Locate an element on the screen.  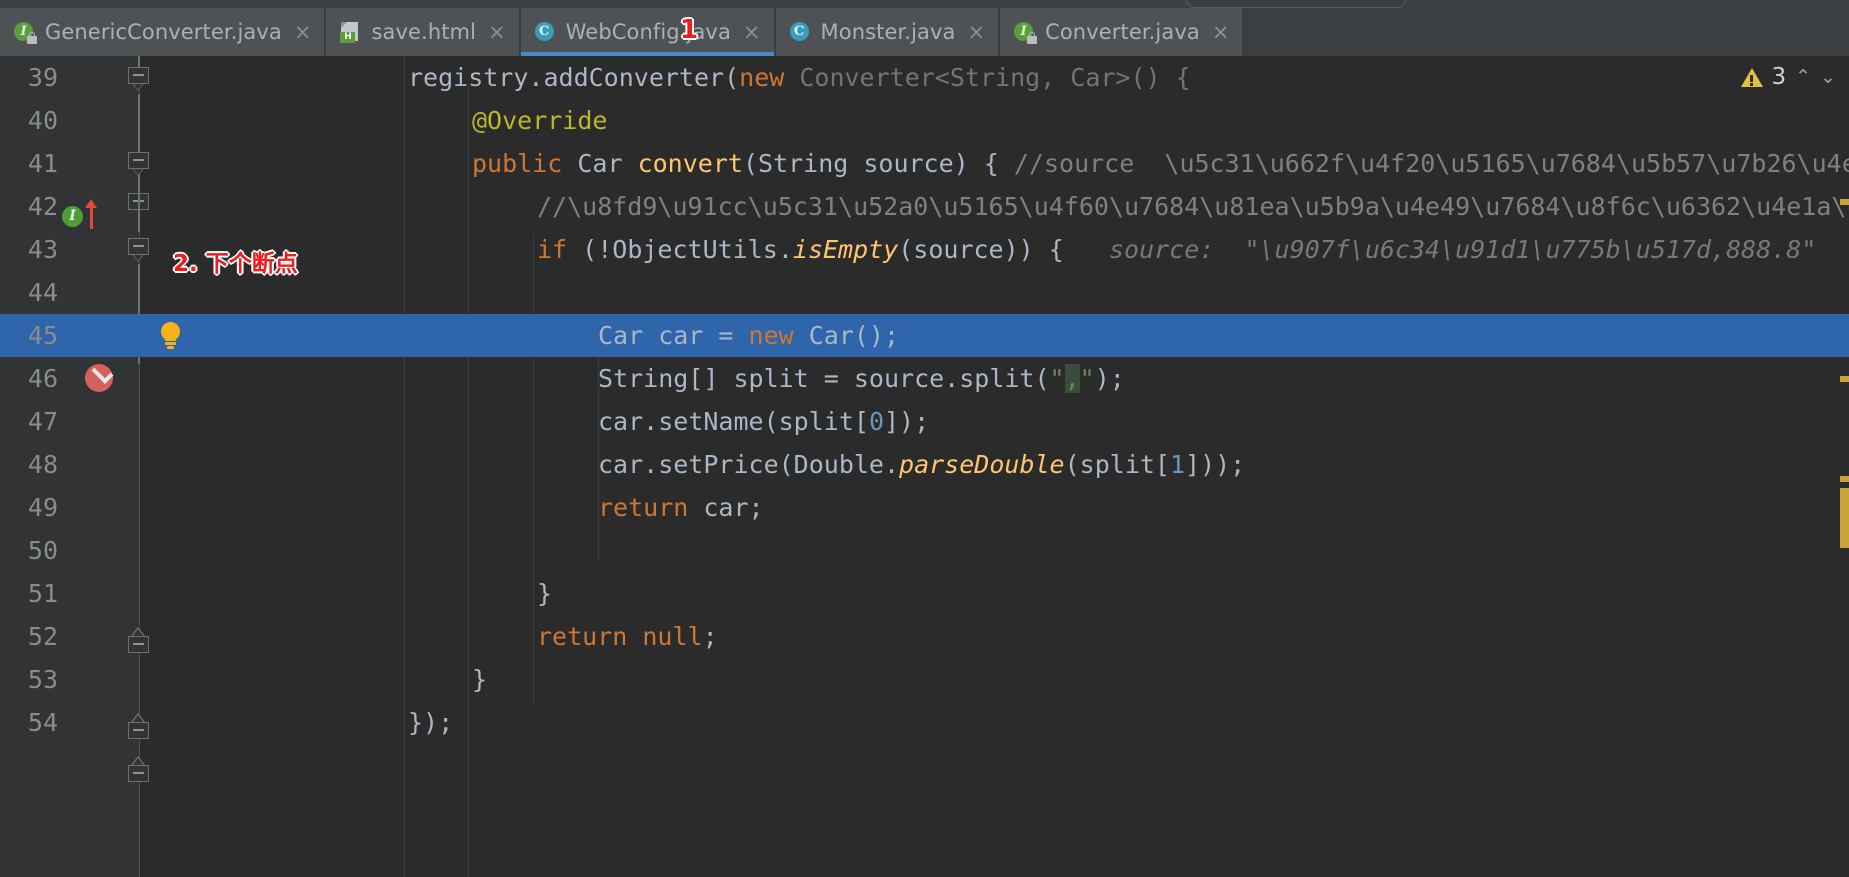
editor-tab-save-html: H save.html × is located at coordinates (422, 32).